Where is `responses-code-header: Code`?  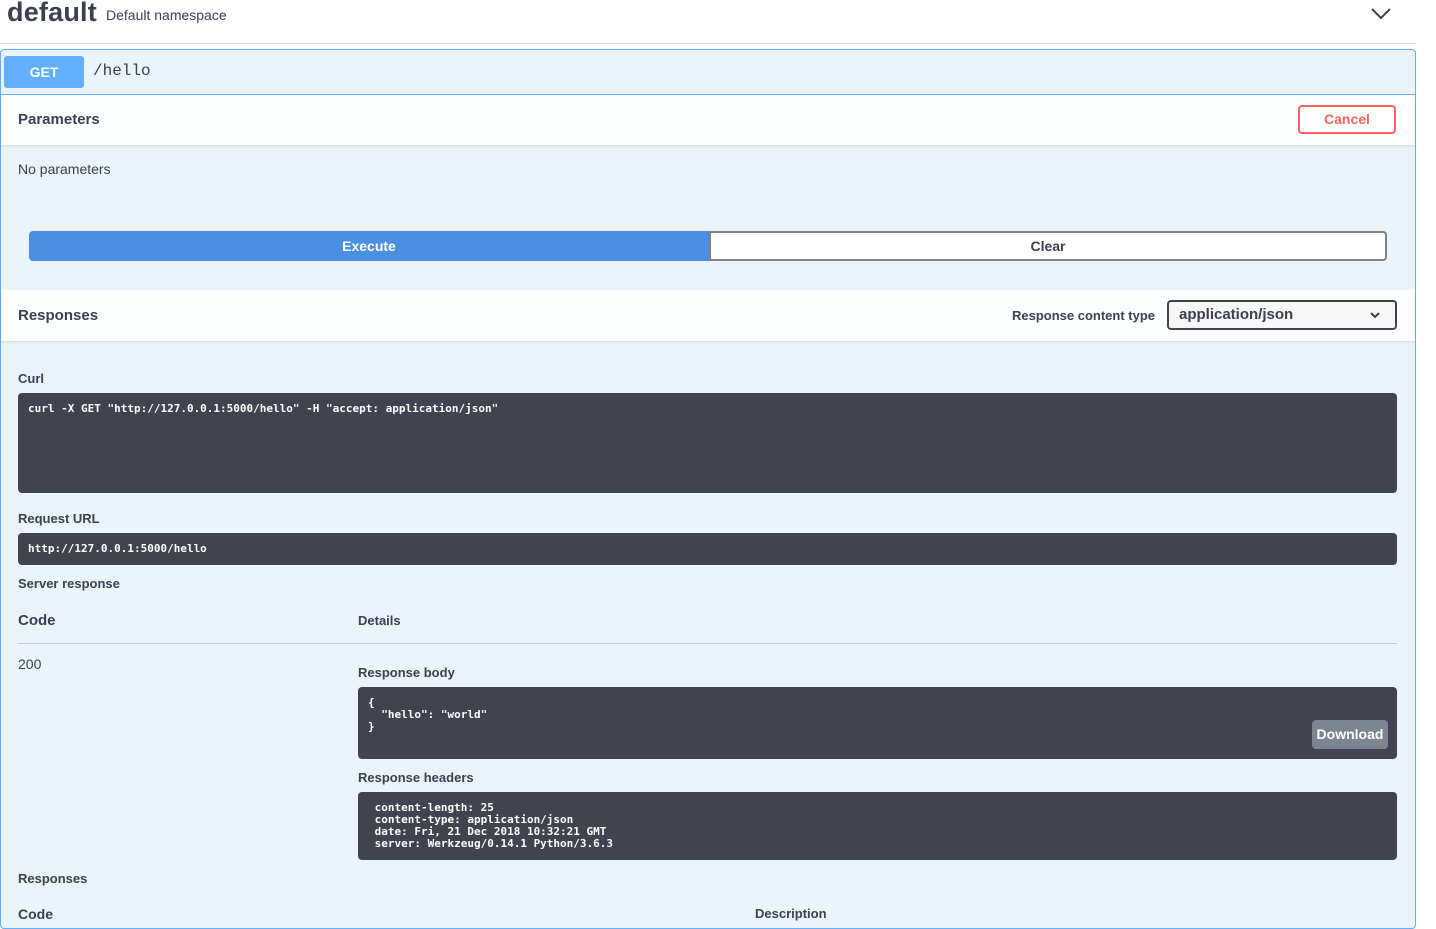
responses-code-header: Code is located at coordinates (35, 914).